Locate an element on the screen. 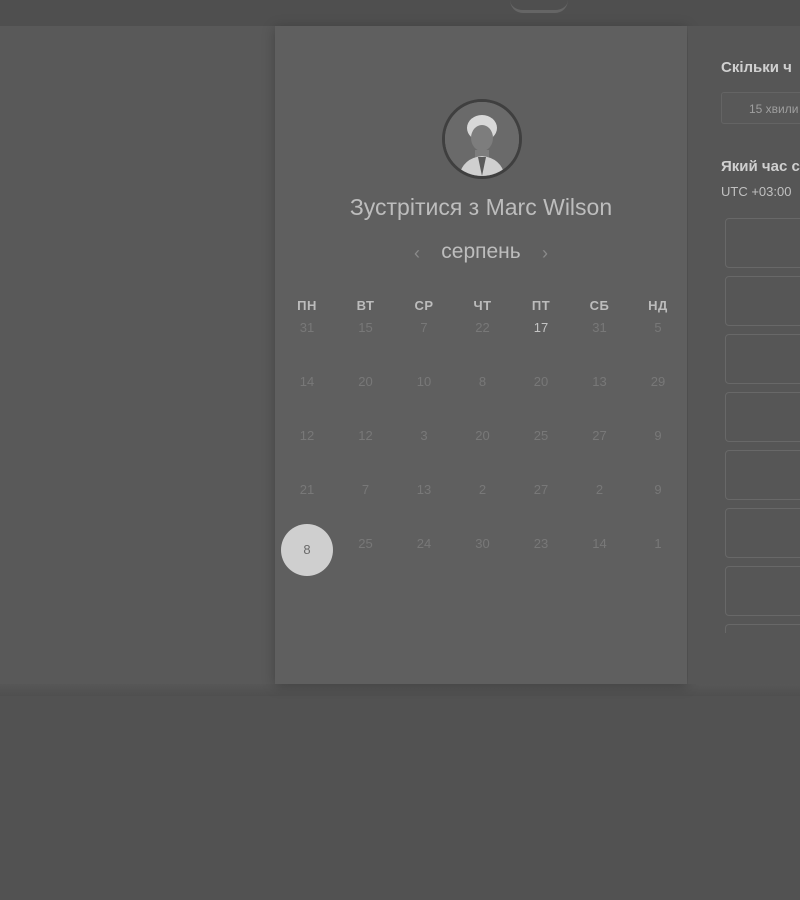 The height and width of the screenshot is (900, 800). calendar-day: 5 is located at coordinates (658, 327).